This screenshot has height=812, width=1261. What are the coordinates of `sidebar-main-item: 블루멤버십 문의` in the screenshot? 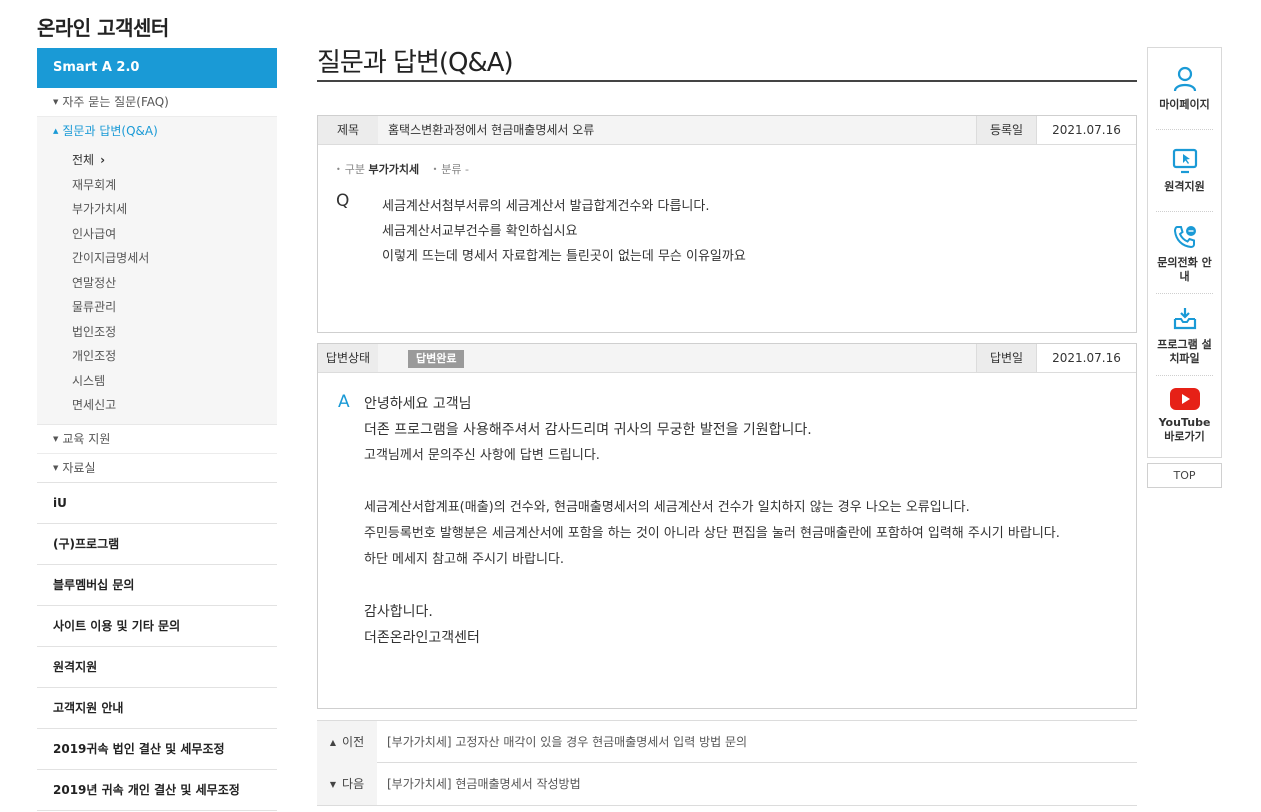 It's located at (157, 585).